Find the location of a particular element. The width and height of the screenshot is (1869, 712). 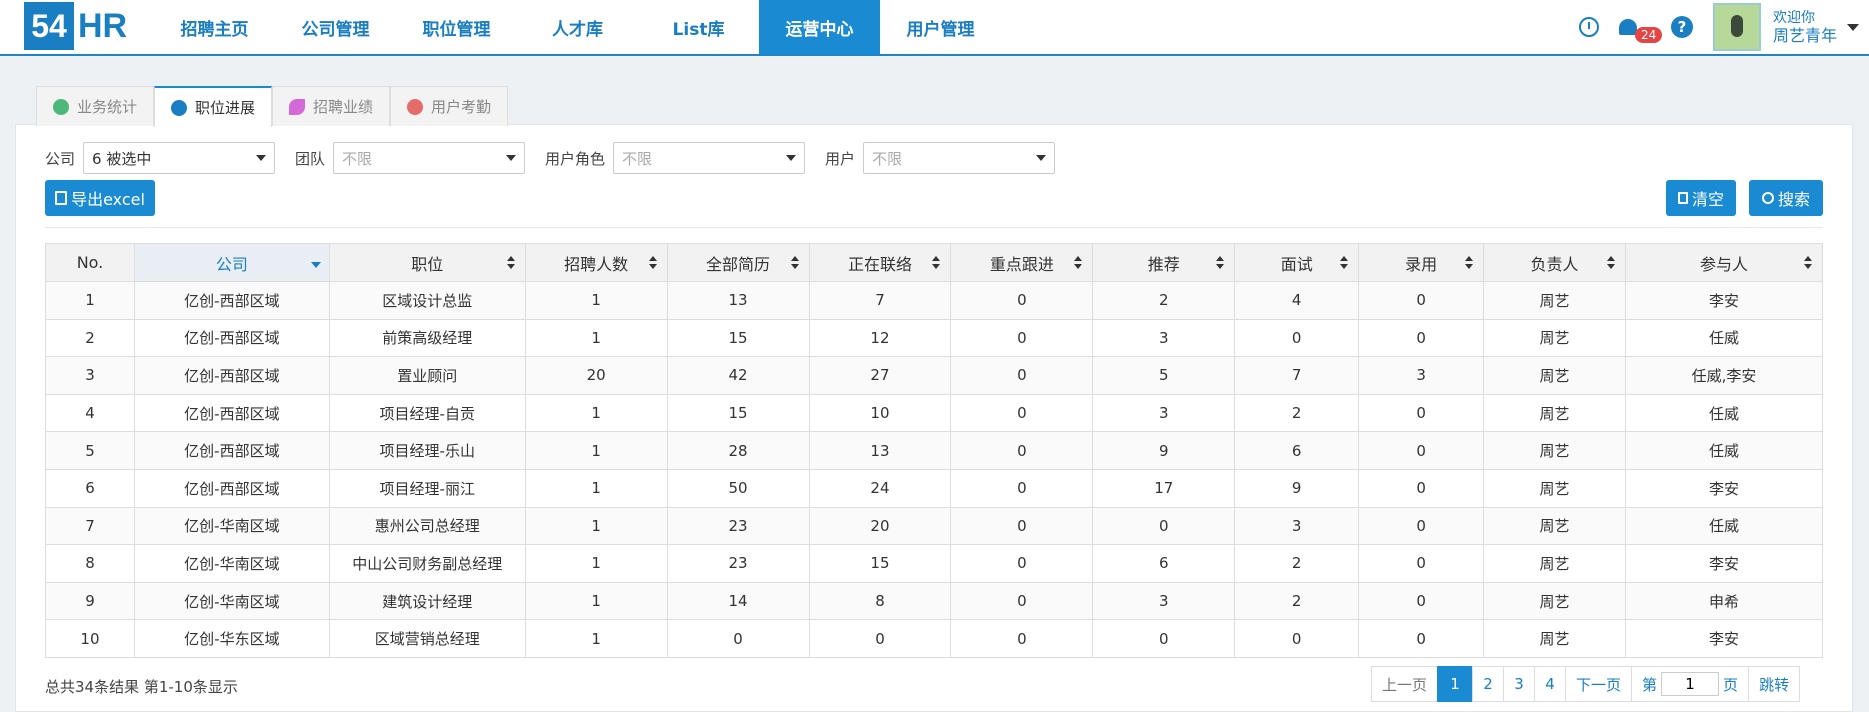

nav-item-company: 公司管理 is located at coordinates (335, 27).